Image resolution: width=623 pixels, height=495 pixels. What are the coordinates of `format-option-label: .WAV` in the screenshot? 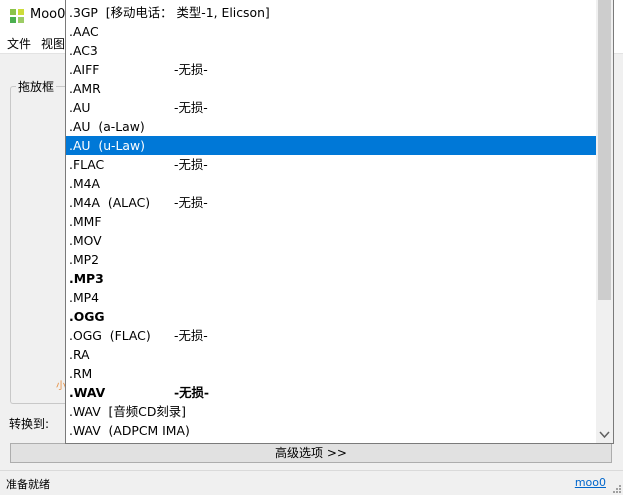 It's located at (87, 392).